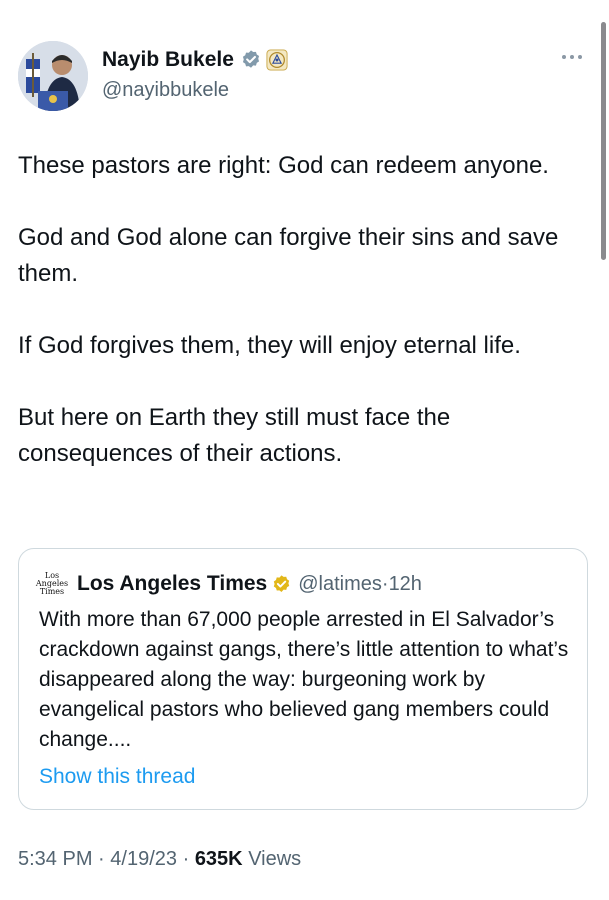 Image resolution: width=609 pixels, height=900 pixels. Describe the element at coordinates (277, 60) in the screenshot. I see `government-seal-icon` at that location.